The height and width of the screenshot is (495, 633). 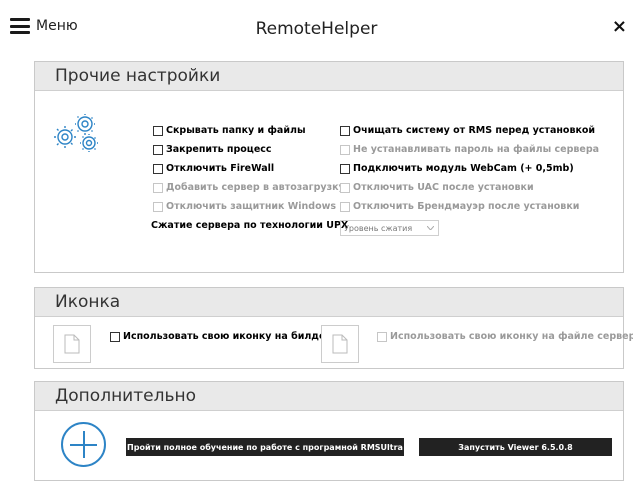 I want to click on close-button: ×, so click(x=619, y=27).